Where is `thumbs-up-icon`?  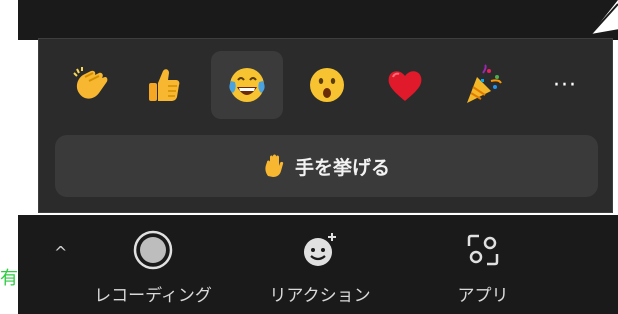
thumbs-up-icon is located at coordinates (164, 85).